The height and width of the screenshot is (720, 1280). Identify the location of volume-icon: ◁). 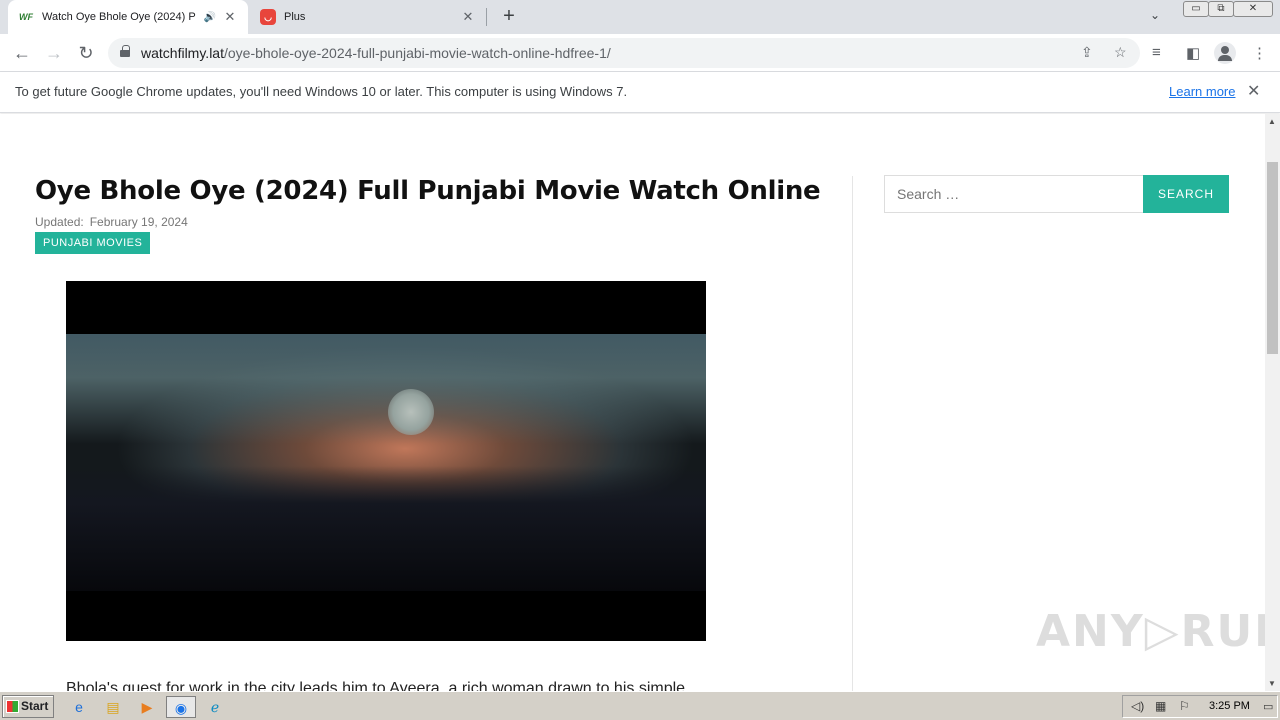
(1137, 706).